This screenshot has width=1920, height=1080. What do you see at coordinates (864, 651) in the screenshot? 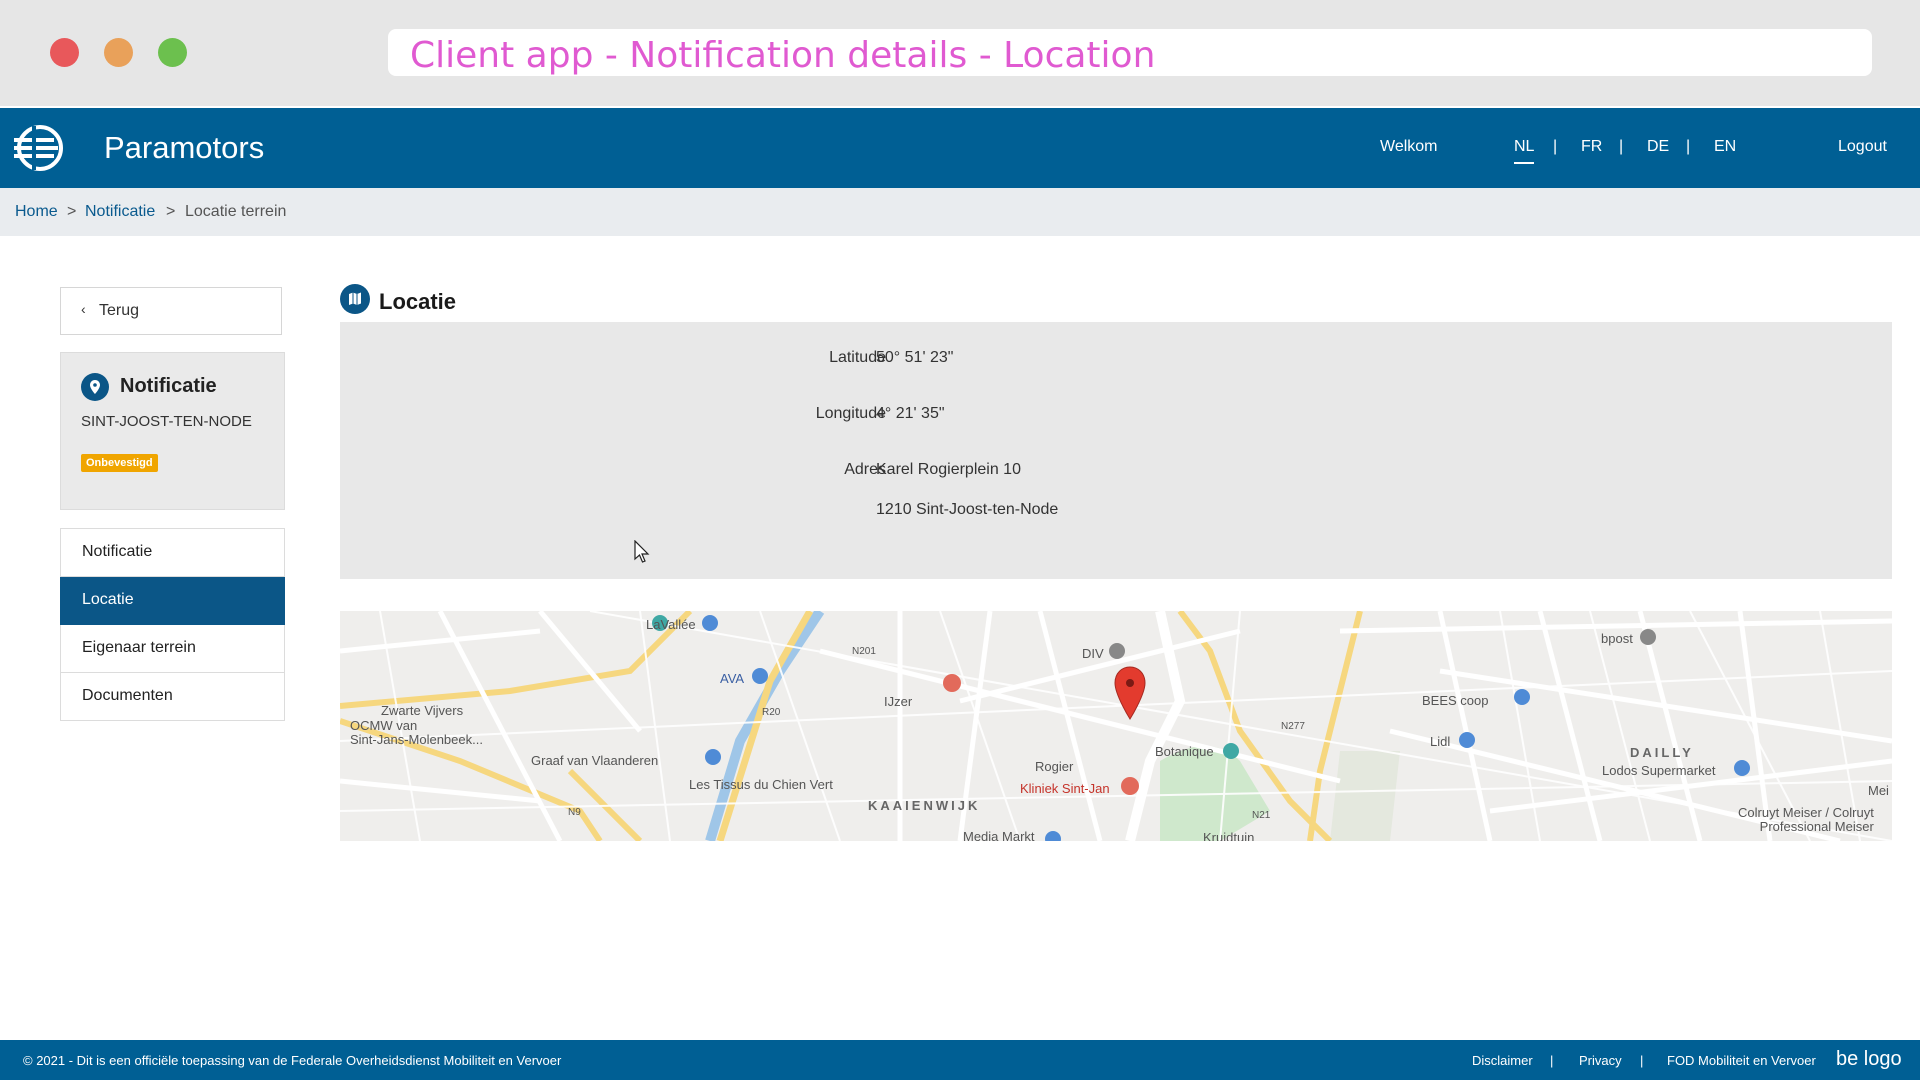
I see `map-label: N201` at bounding box center [864, 651].